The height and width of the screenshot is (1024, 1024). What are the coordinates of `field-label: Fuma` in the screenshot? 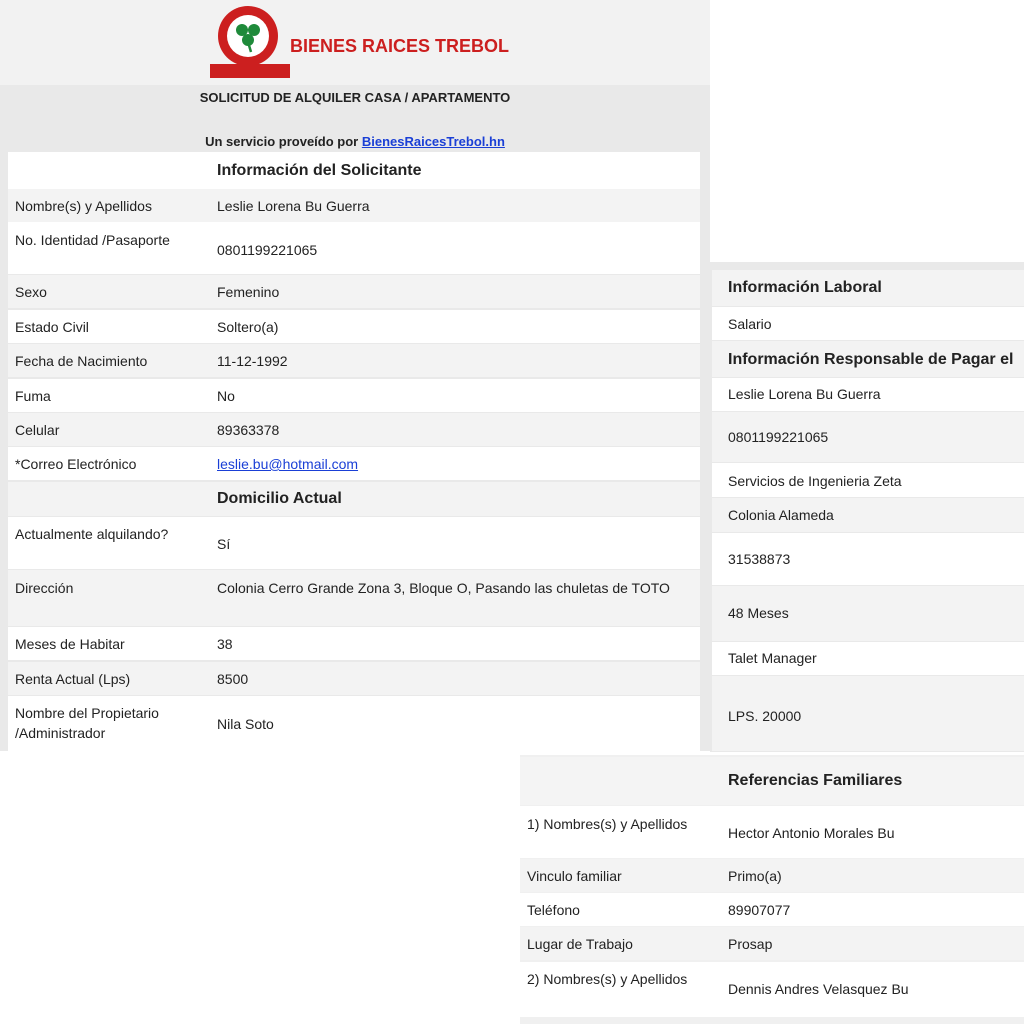 It's located at (33, 396).